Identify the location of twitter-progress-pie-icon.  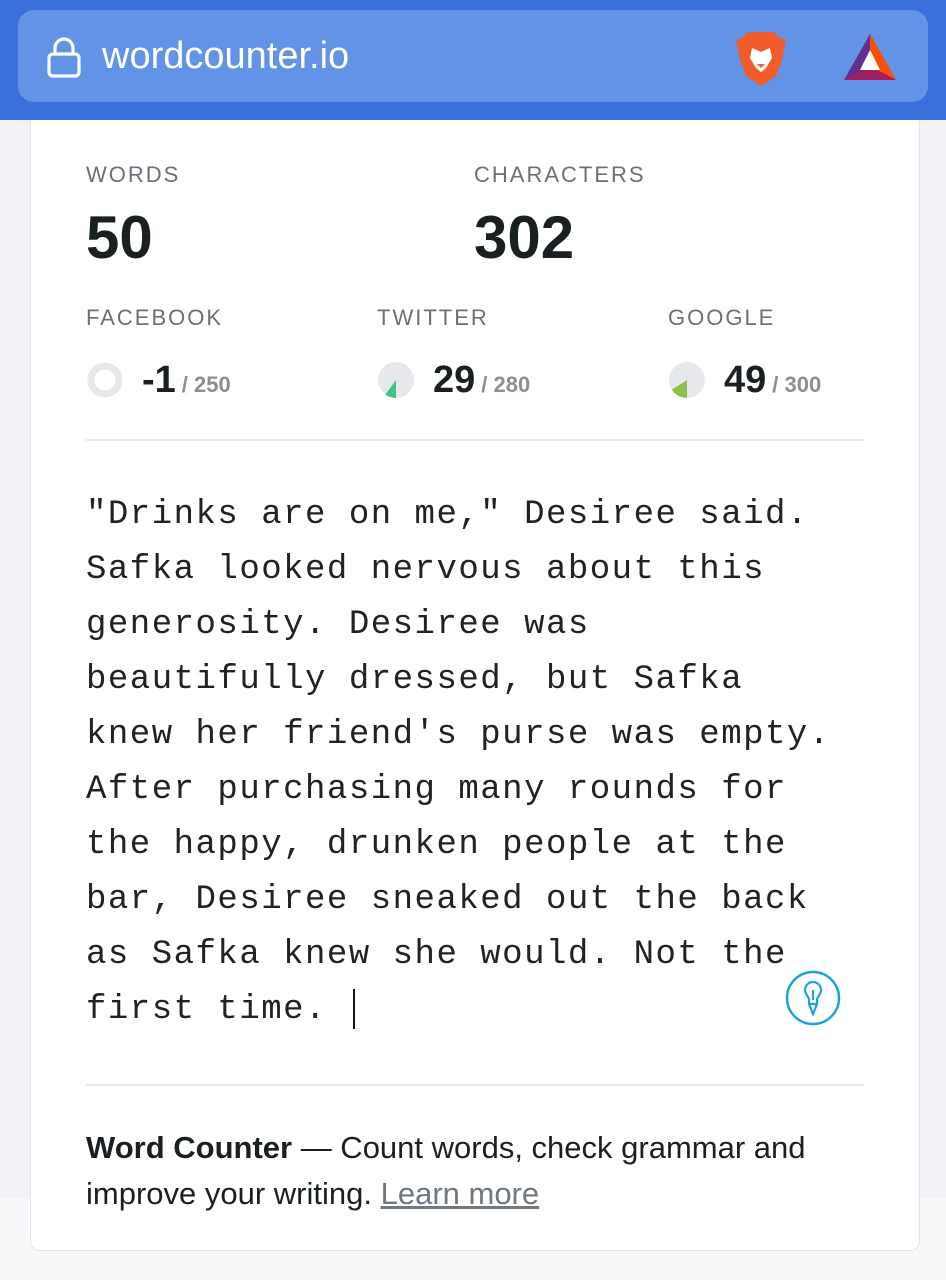
(396, 380).